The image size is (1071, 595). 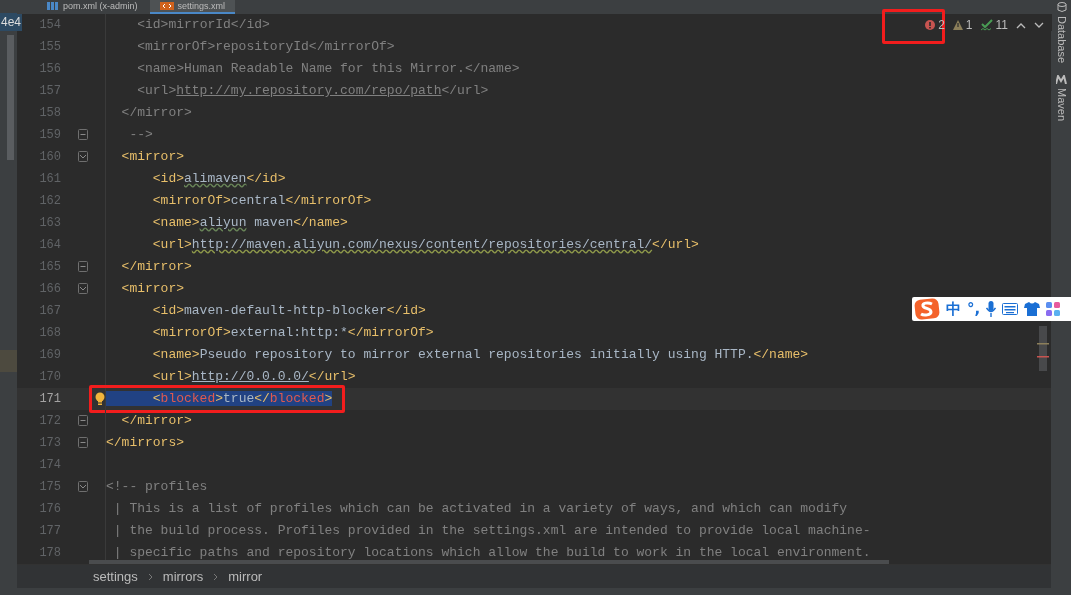 What do you see at coordinates (49, 223) in the screenshot?
I see `line-number: 163` at bounding box center [49, 223].